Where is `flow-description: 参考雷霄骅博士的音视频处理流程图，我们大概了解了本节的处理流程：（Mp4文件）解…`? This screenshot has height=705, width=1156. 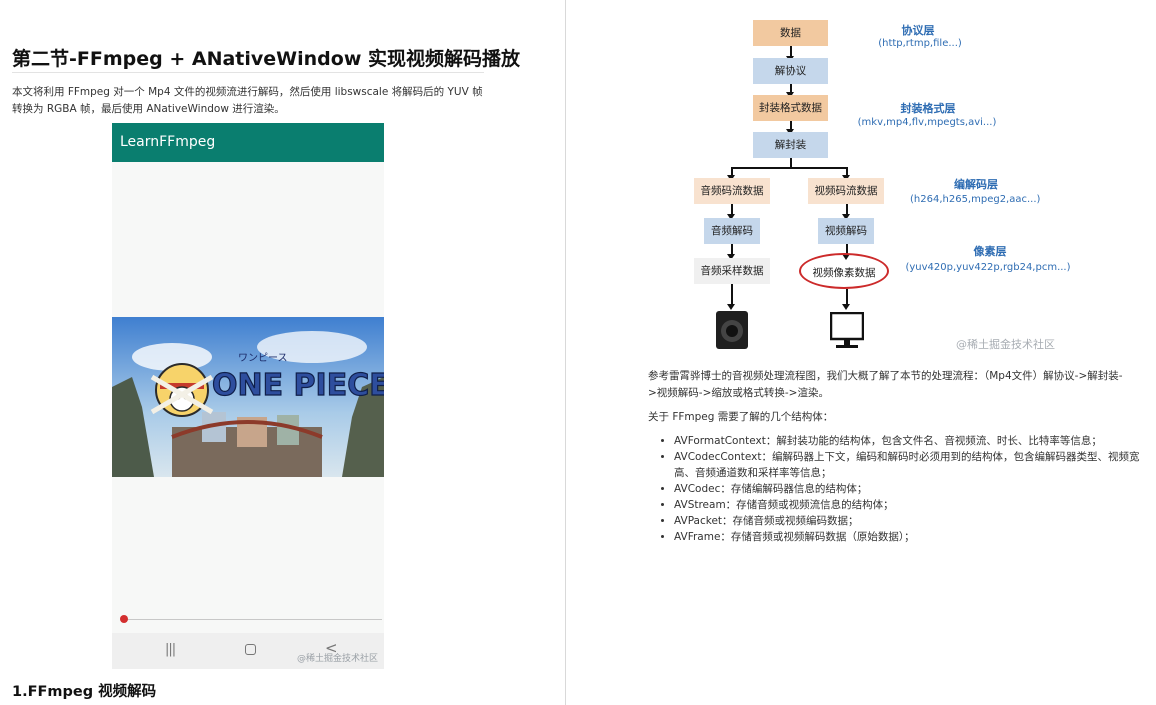 flow-description: 参考雷霄骅博士的音视频处理流程图，我们大概了解了本节的处理流程：（Mp4文件）解… is located at coordinates (885, 384).